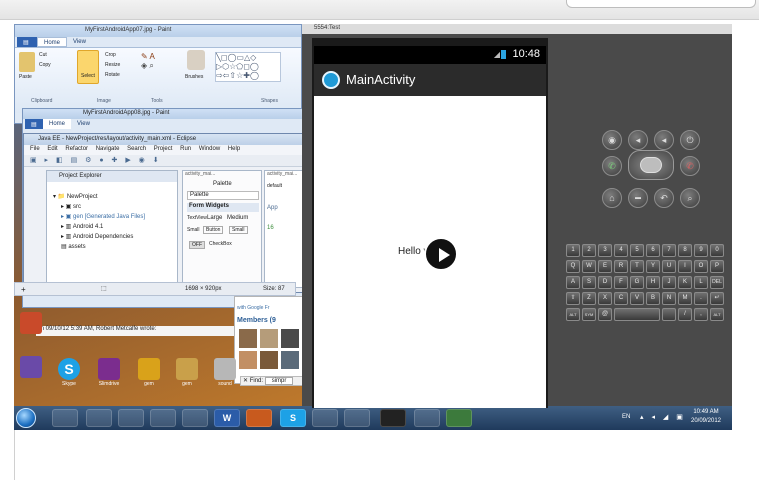 The height and width of the screenshot is (480, 759). I want to click on tree-item-gen: ▸ ▣ gen [Generated Java Files], so click(103, 216).